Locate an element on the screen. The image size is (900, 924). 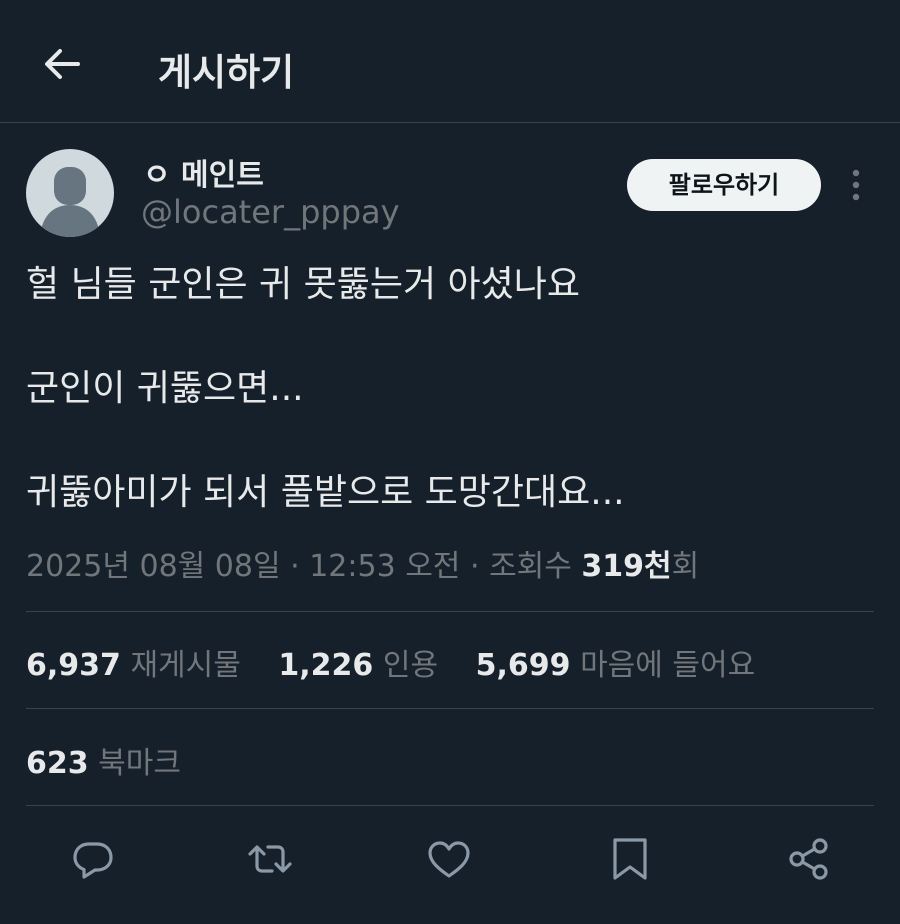
quotes-stat: 1,226 인용 is located at coordinates (358, 662).